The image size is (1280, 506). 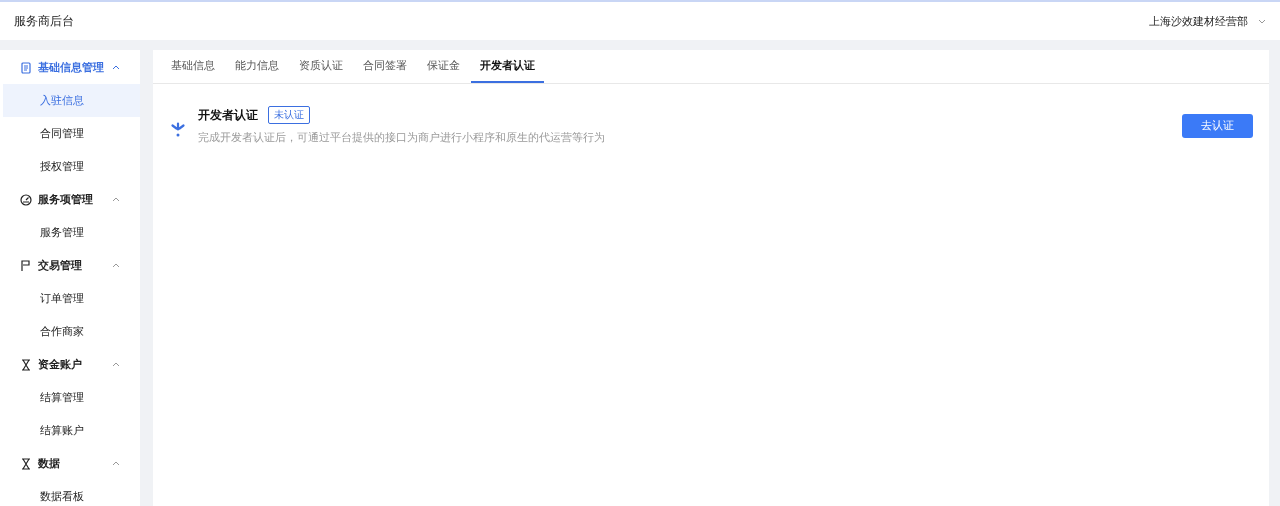 What do you see at coordinates (26, 265) in the screenshot?
I see `flag-icon` at bounding box center [26, 265].